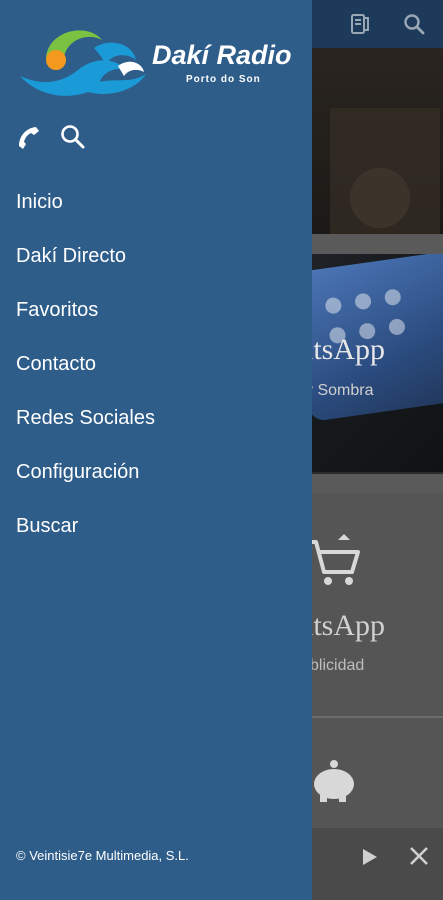 The width and height of the screenshot is (443, 900). I want to click on daki-radio-logo: Dakí Radio Porto do Son, so click(156, 63).